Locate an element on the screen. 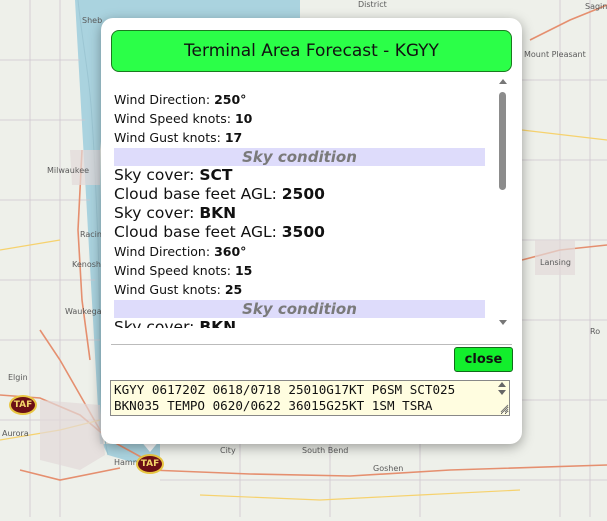 This screenshot has width=607, height=521. wind-speed-row: Wind Speed knots: 10 is located at coordinates (305, 118).